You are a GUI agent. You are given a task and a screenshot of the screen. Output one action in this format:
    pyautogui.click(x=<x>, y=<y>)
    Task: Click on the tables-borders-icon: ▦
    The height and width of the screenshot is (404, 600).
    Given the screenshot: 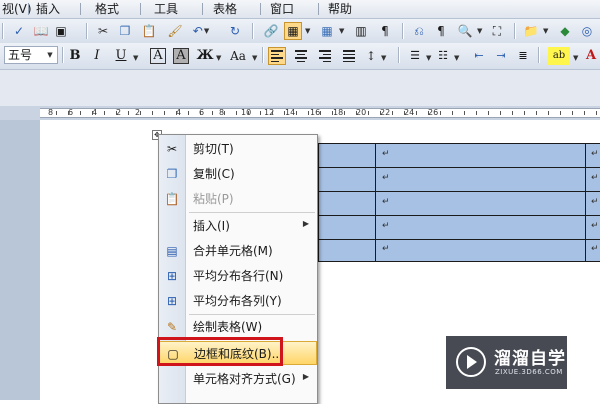 What is the action you would take?
    pyautogui.click(x=293, y=31)
    